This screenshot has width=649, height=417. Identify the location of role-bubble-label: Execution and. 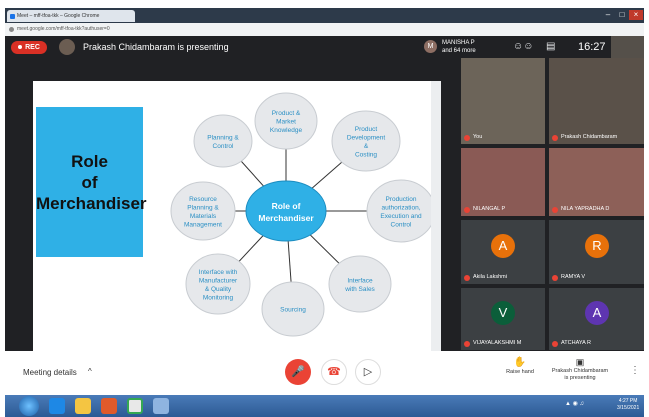
(401, 216).